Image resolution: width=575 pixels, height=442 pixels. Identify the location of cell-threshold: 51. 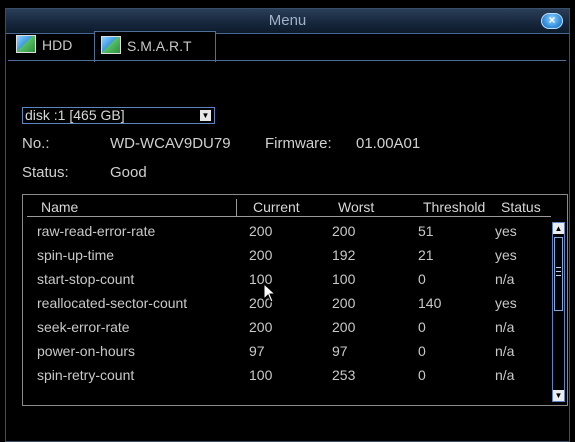
(426, 231).